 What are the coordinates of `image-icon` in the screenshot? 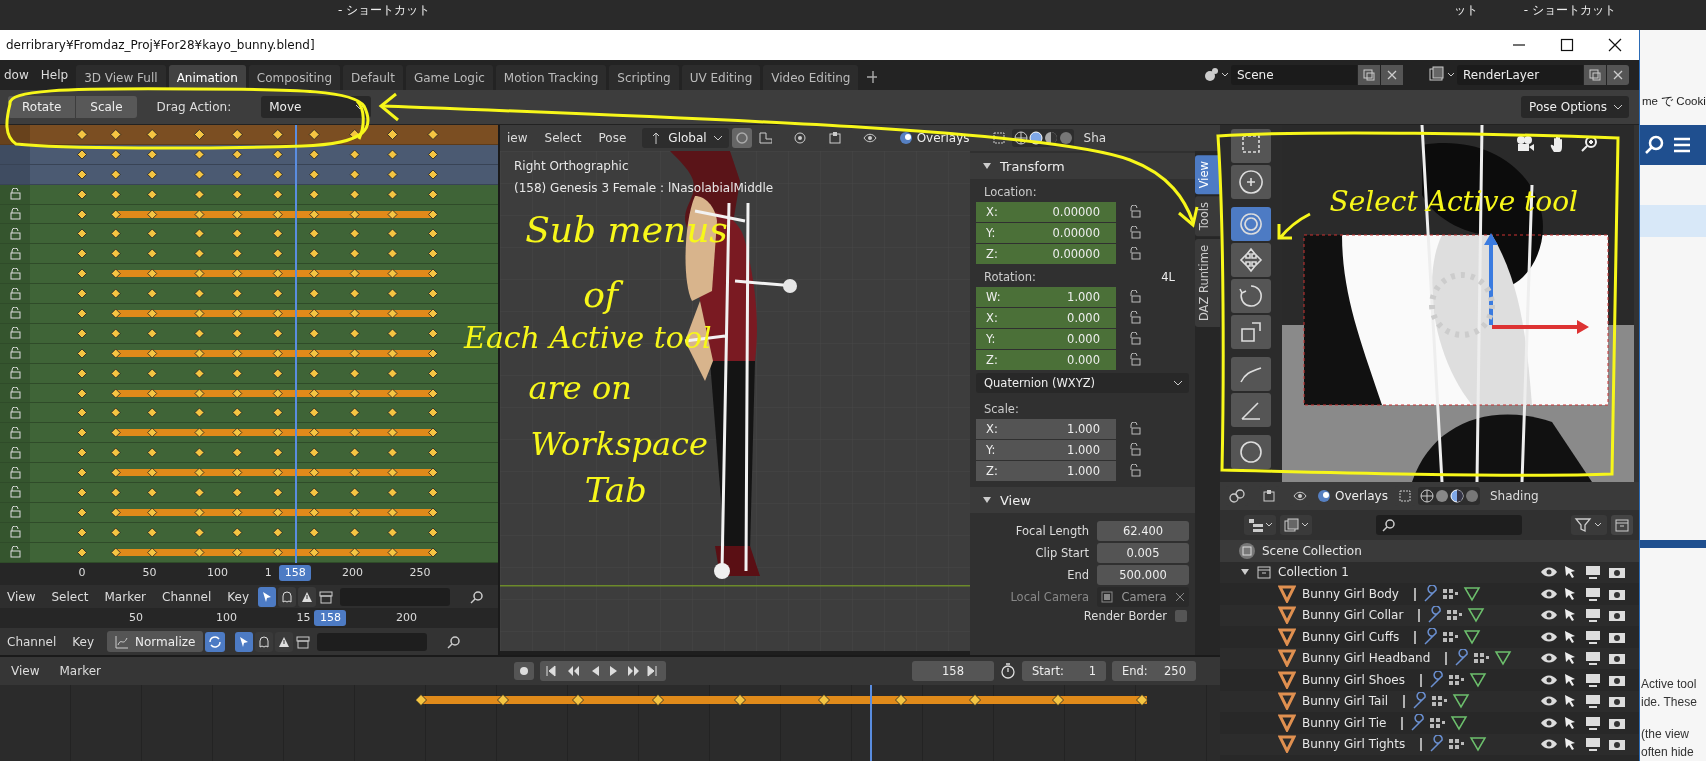 It's located at (1296, 525).